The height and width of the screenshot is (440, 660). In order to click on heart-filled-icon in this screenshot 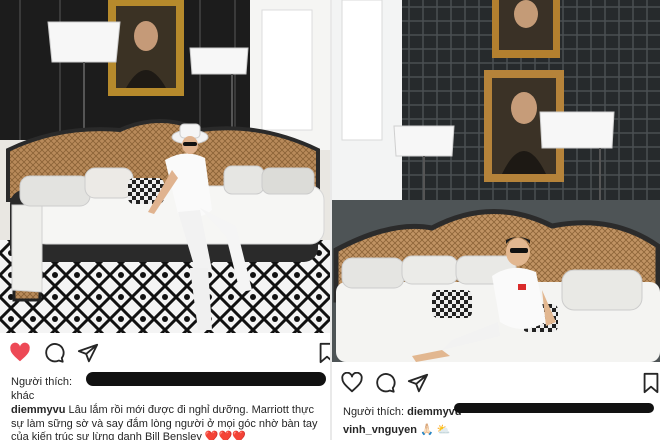, I will do `click(20, 353)`.